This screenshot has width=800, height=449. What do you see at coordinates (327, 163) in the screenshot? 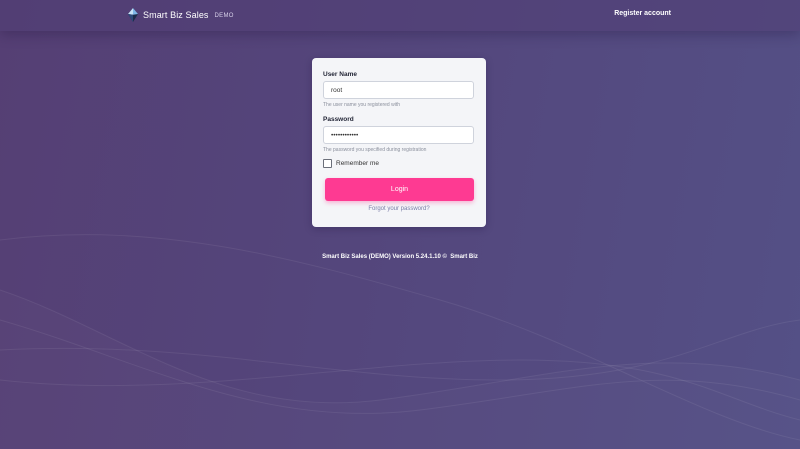
I see `remember-me-checkbox` at bounding box center [327, 163].